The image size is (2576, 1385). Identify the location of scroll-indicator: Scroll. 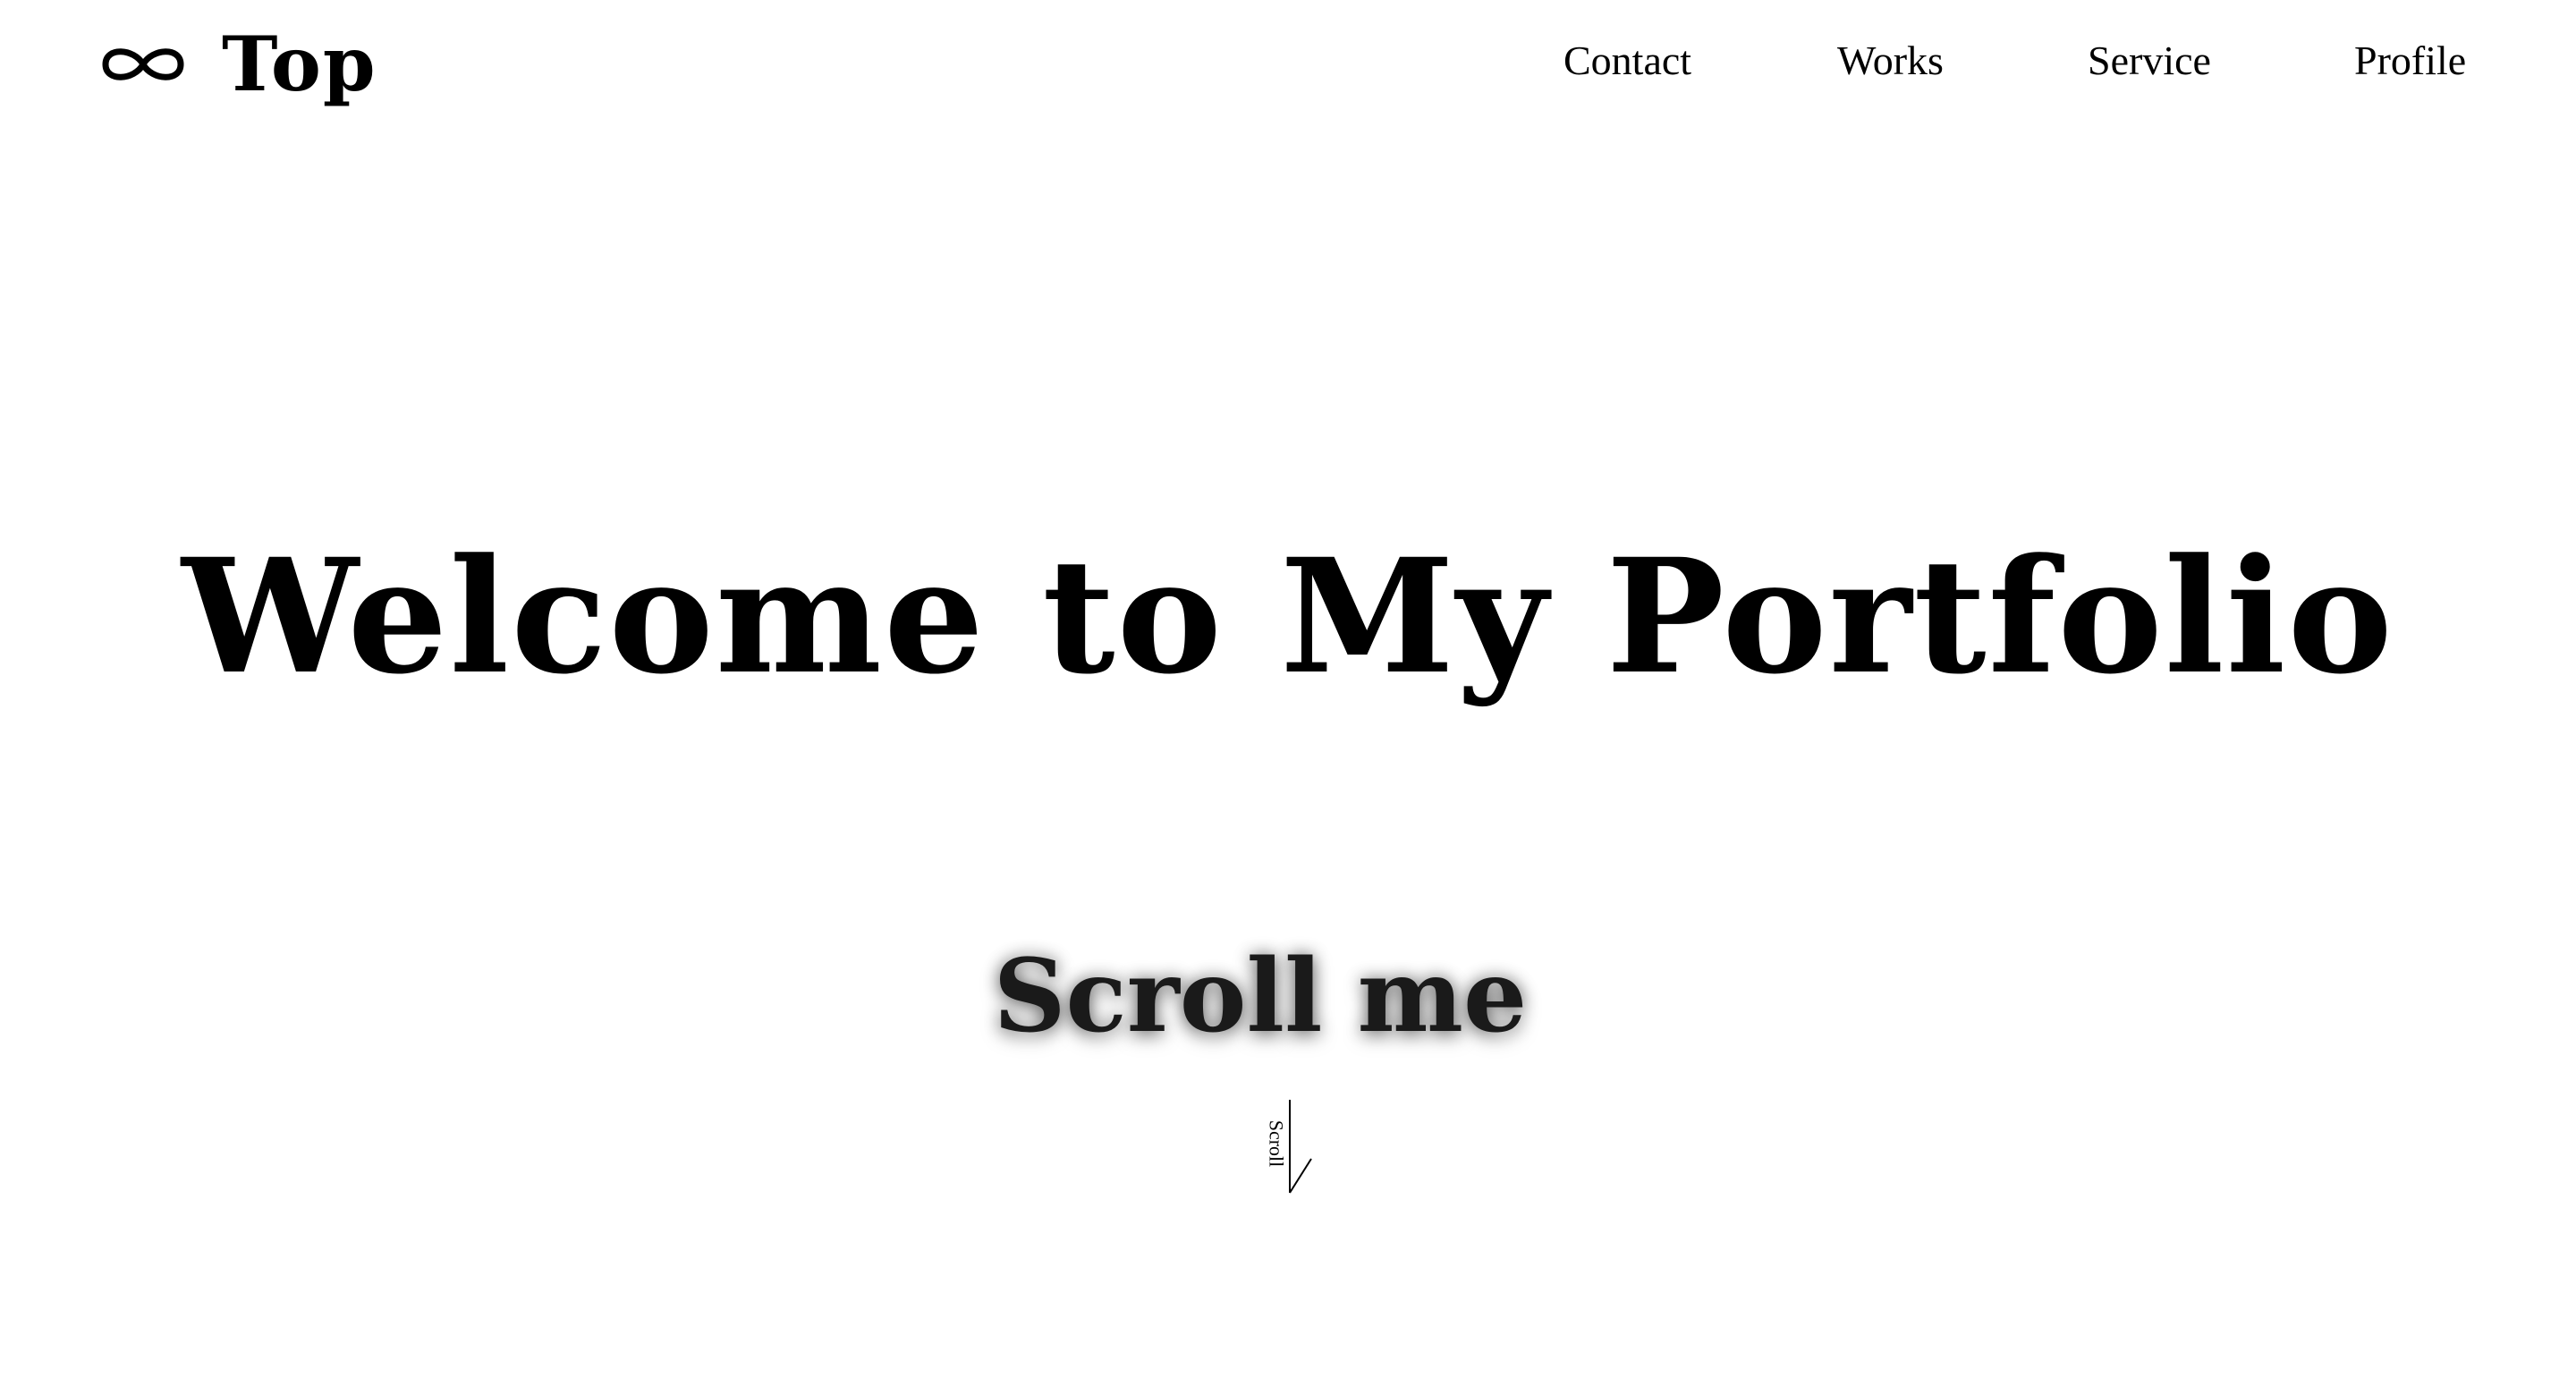
(1285, 1147).